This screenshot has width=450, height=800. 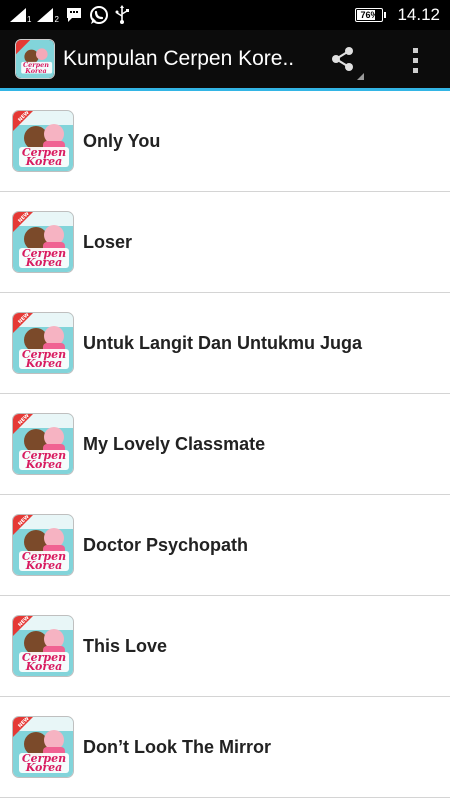 What do you see at coordinates (122, 140) in the screenshot?
I see `story-title: Only You` at bounding box center [122, 140].